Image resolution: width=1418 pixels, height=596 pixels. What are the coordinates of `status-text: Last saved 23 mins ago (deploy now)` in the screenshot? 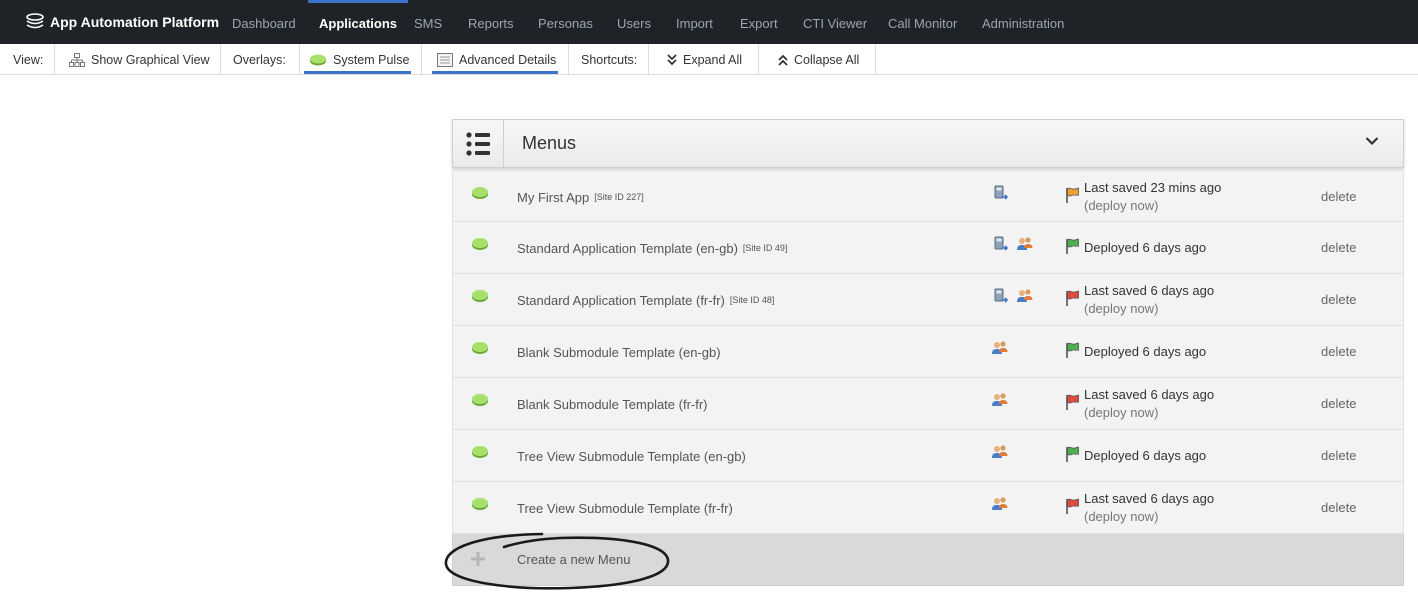 It's located at (1152, 197).